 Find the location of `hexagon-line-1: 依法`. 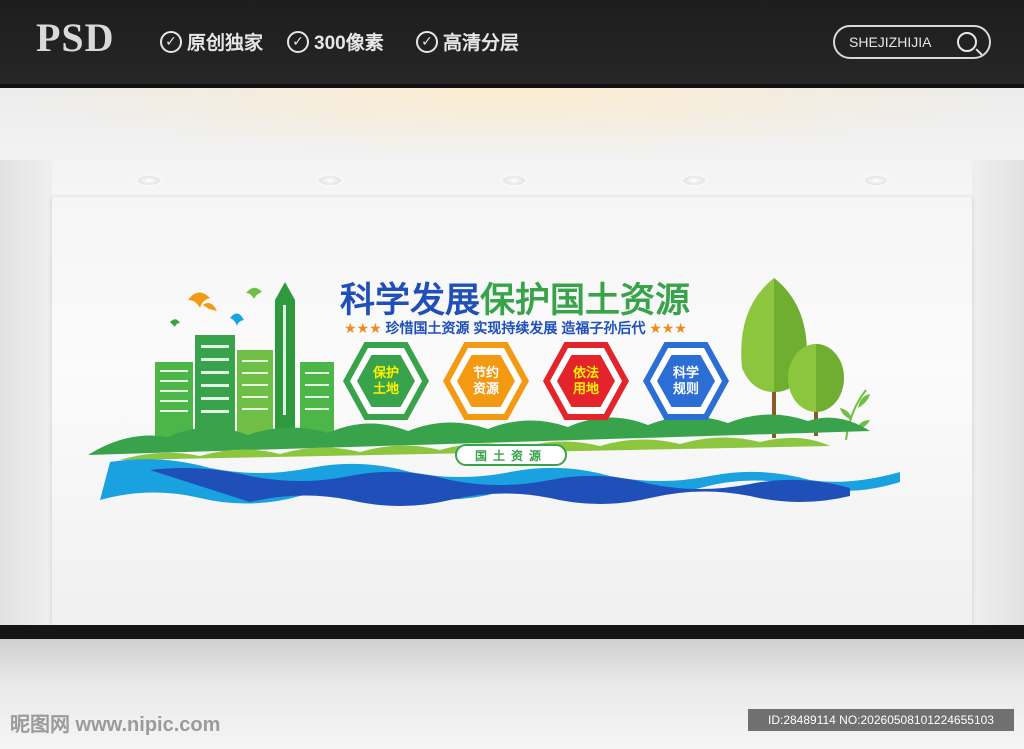

hexagon-line-1: 依法 is located at coordinates (585, 372).